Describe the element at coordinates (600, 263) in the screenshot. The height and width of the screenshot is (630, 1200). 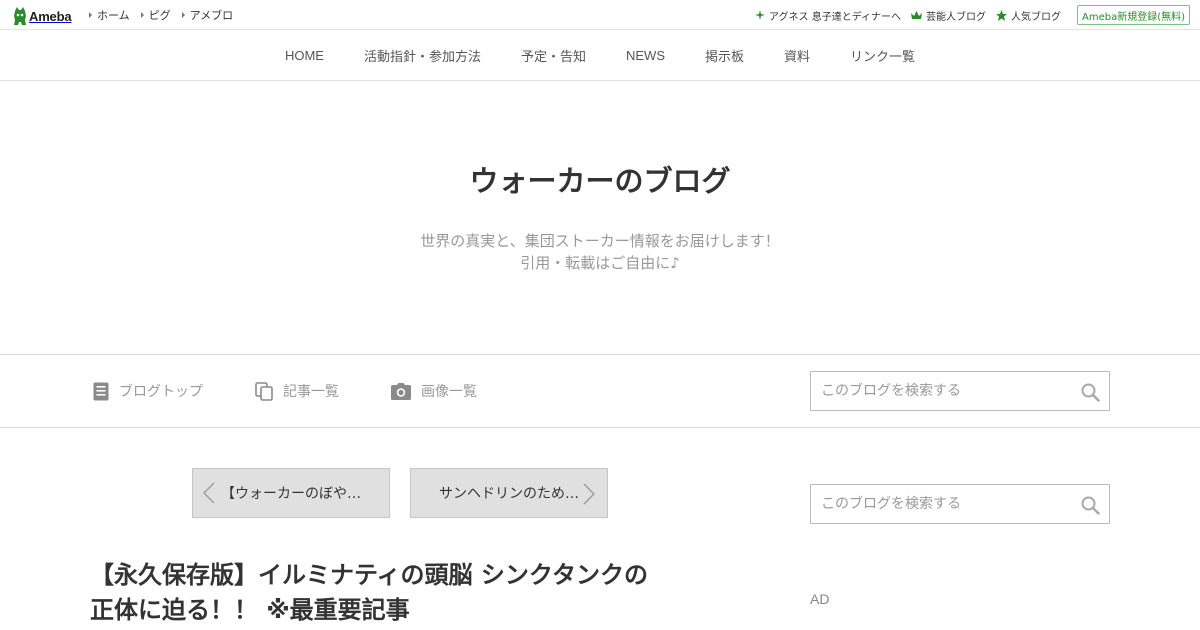
I see `blog-description-line: 引用・転載はご自由に♪` at that location.